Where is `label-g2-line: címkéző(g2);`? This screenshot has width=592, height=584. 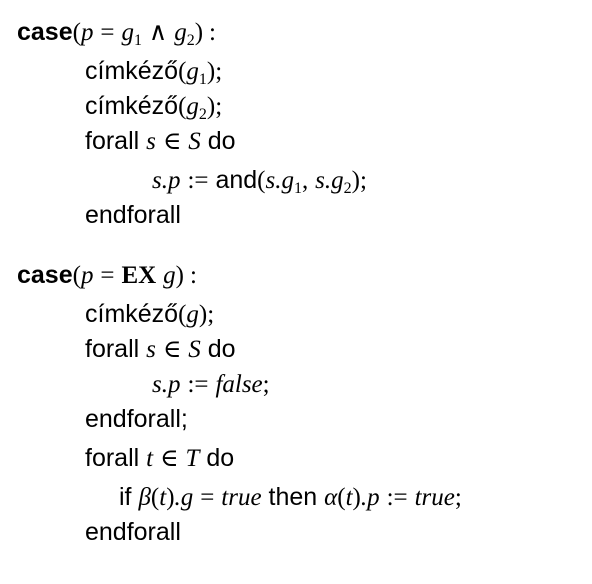
label-g2-line: címkéző(g2); is located at coordinates (154, 107).